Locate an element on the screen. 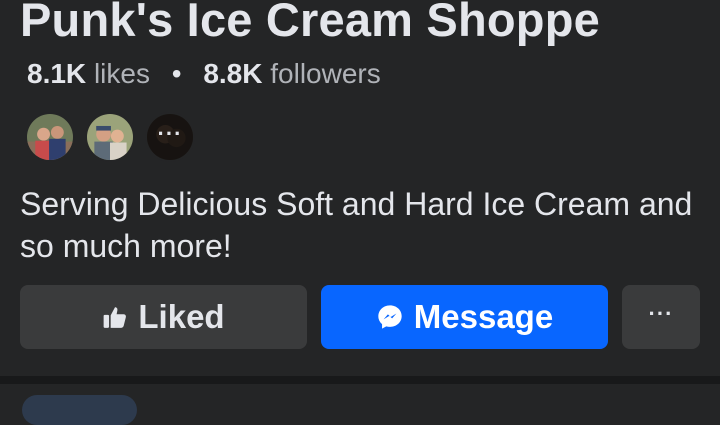  page-stats: 8.1K likes • 8.8K followers is located at coordinates (204, 74).